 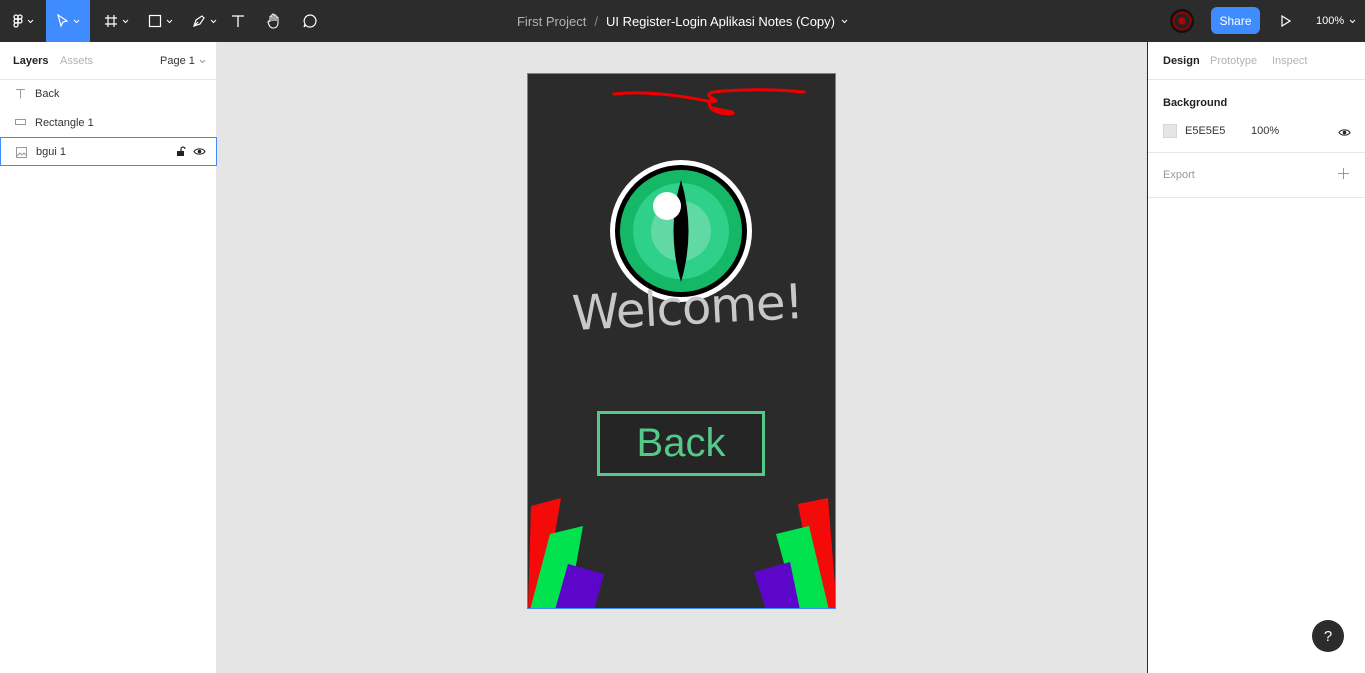 What do you see at coordinates (551, 21) in the screenshot?
I see `project-name: First Project` at bounding box center [551, 21].